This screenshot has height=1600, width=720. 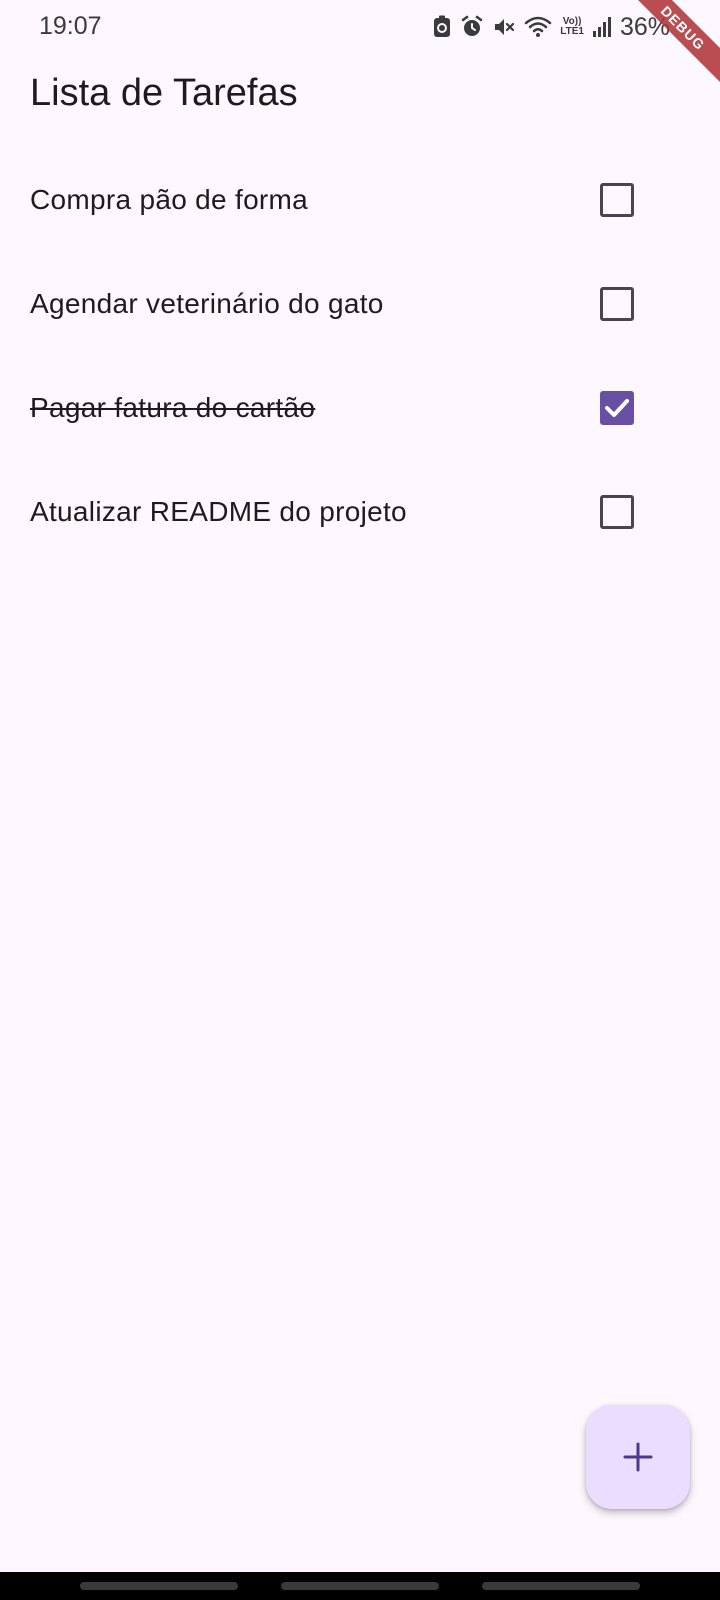 I want to click on nav-back-handle, so click(x=561, y=1586).